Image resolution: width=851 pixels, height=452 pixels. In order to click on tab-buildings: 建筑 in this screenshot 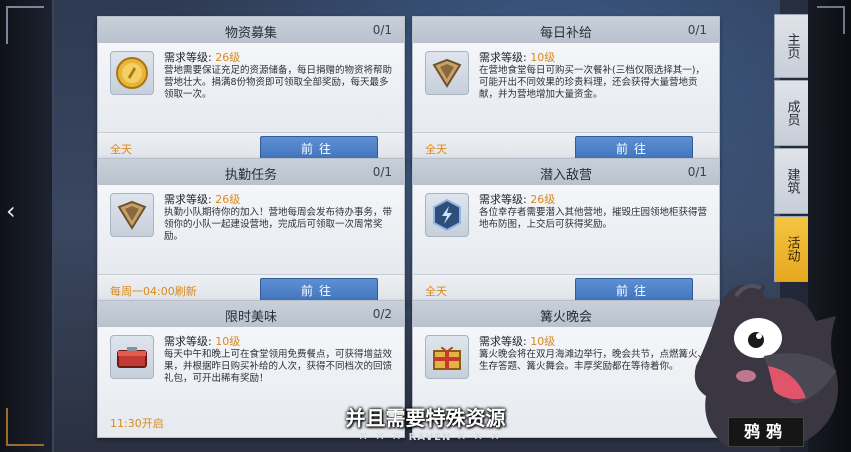, I will do `click(792, 181)`.